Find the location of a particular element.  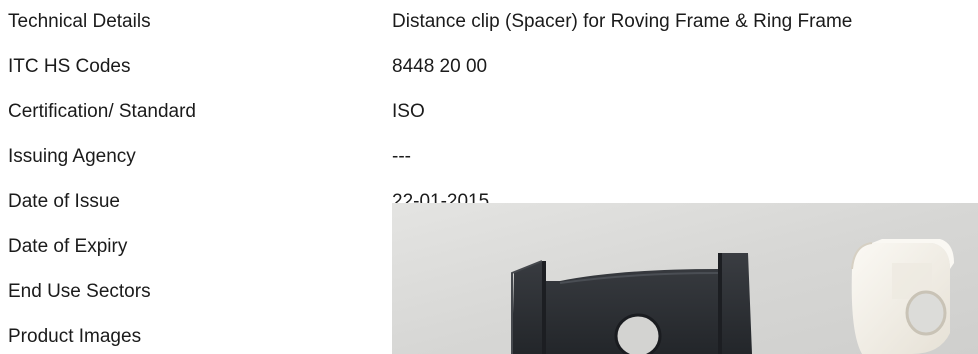

row-certification-standard: Certification/ Standard ISO is located at coordinates (489, 112).